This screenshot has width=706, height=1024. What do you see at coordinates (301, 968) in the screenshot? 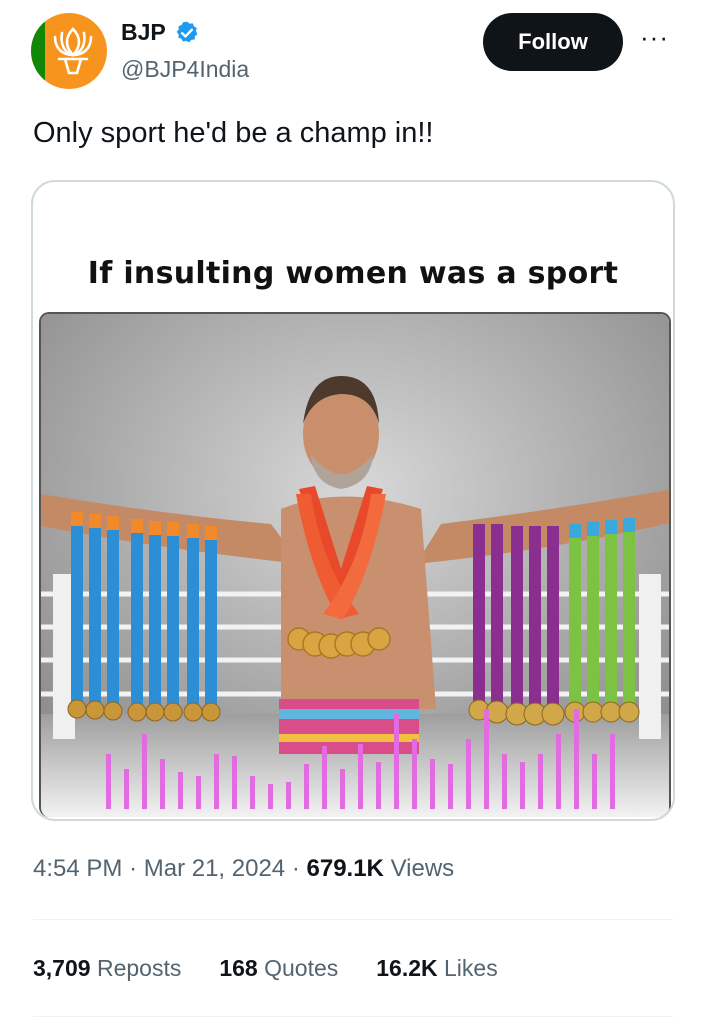
I see `quotes-label: Quotes` at bounding box center [301, 968].